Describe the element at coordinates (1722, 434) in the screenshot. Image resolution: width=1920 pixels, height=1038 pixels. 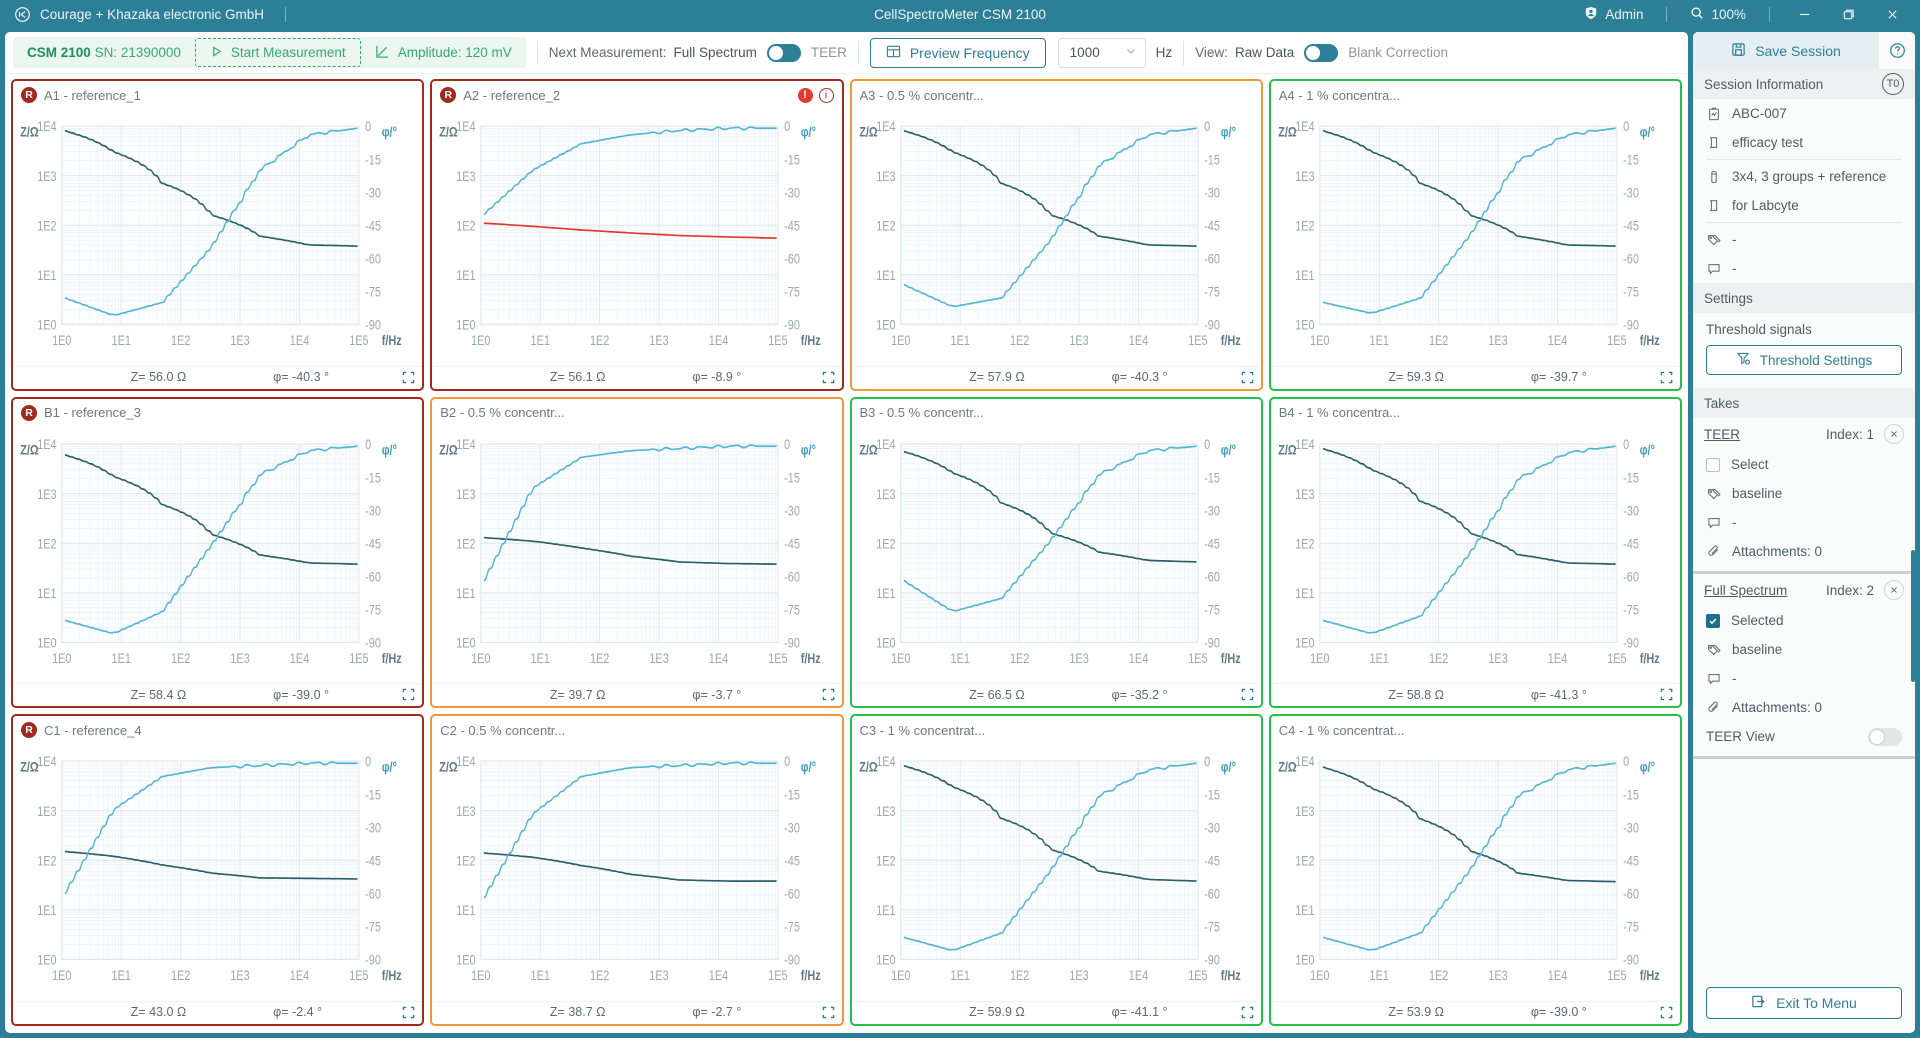
I see `take-name: TEER` at that location.